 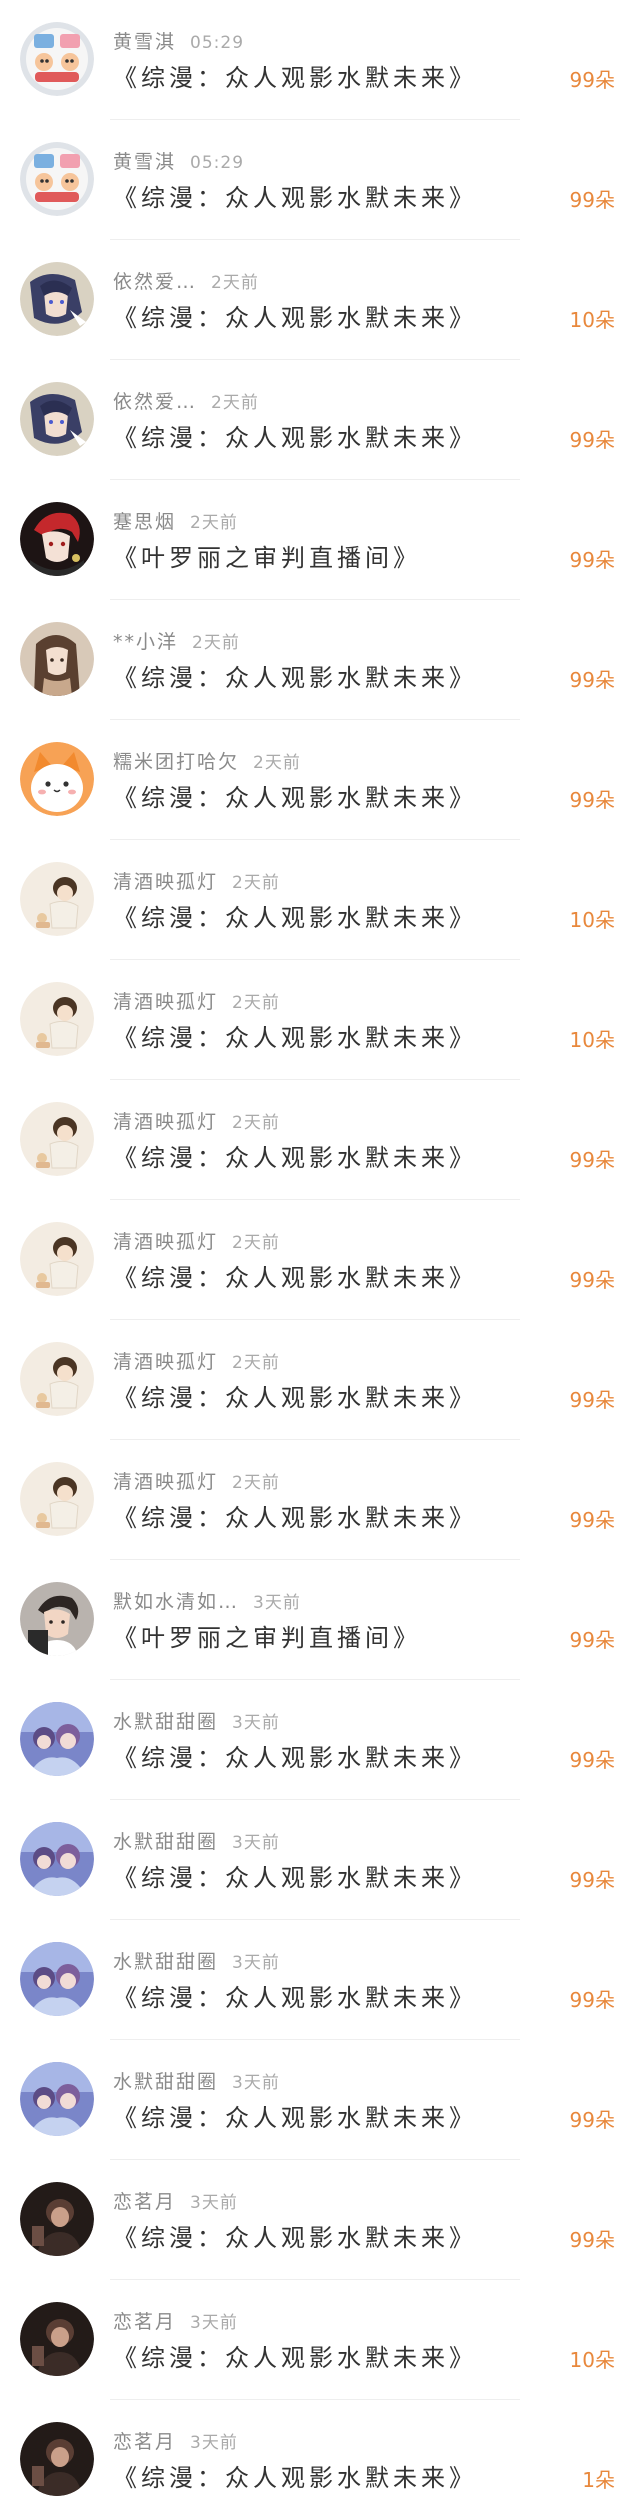 What do you see at coordinates (598, 2480) in the screenshot?
I see `gift-count: 1朵` at bounding box center [598, 2480].